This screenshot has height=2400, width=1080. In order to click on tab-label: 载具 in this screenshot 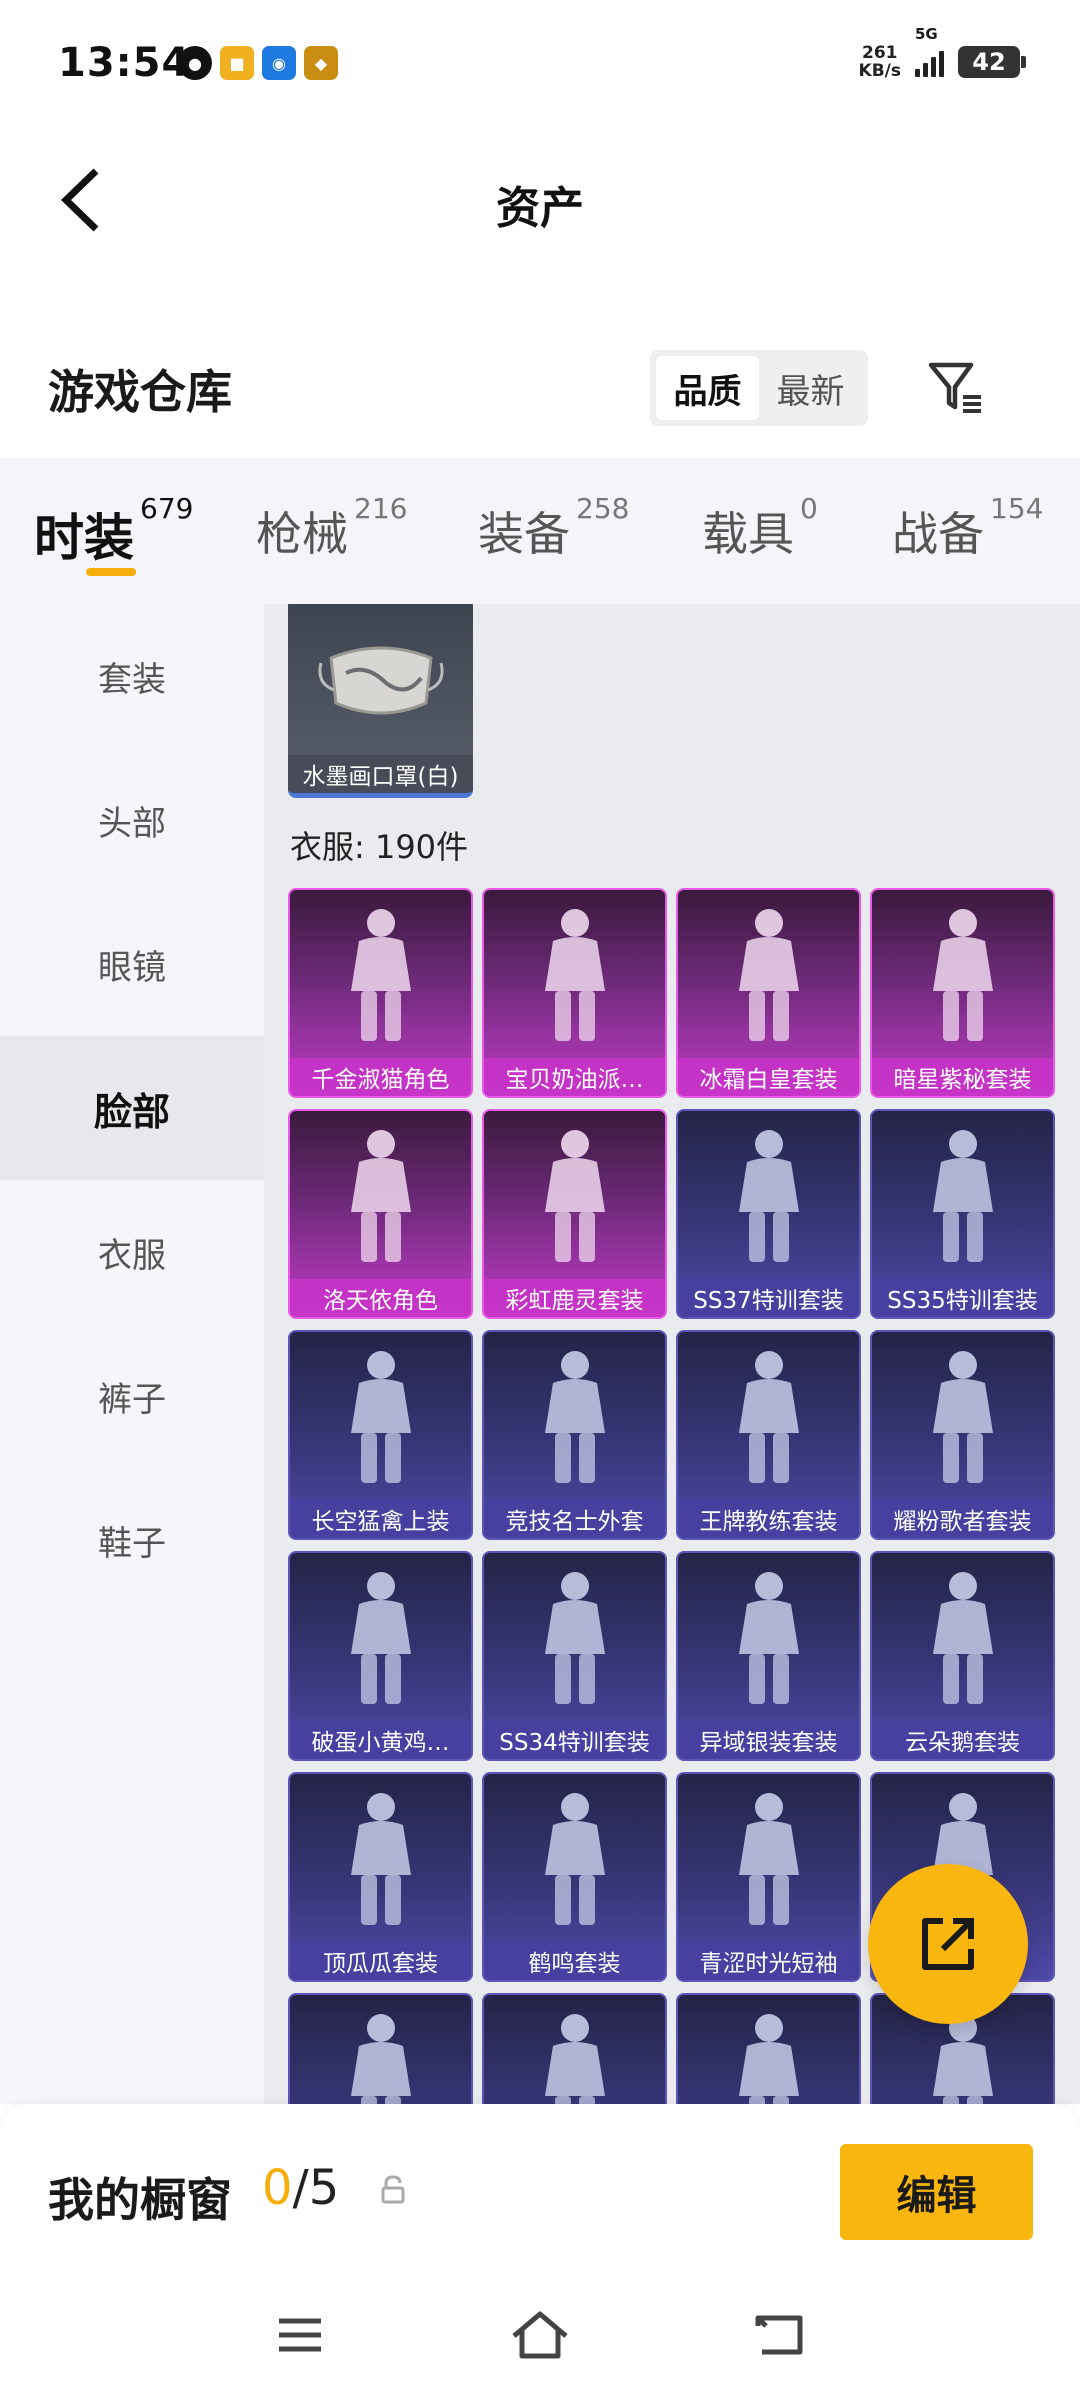, I will do `click(748, 534)`.